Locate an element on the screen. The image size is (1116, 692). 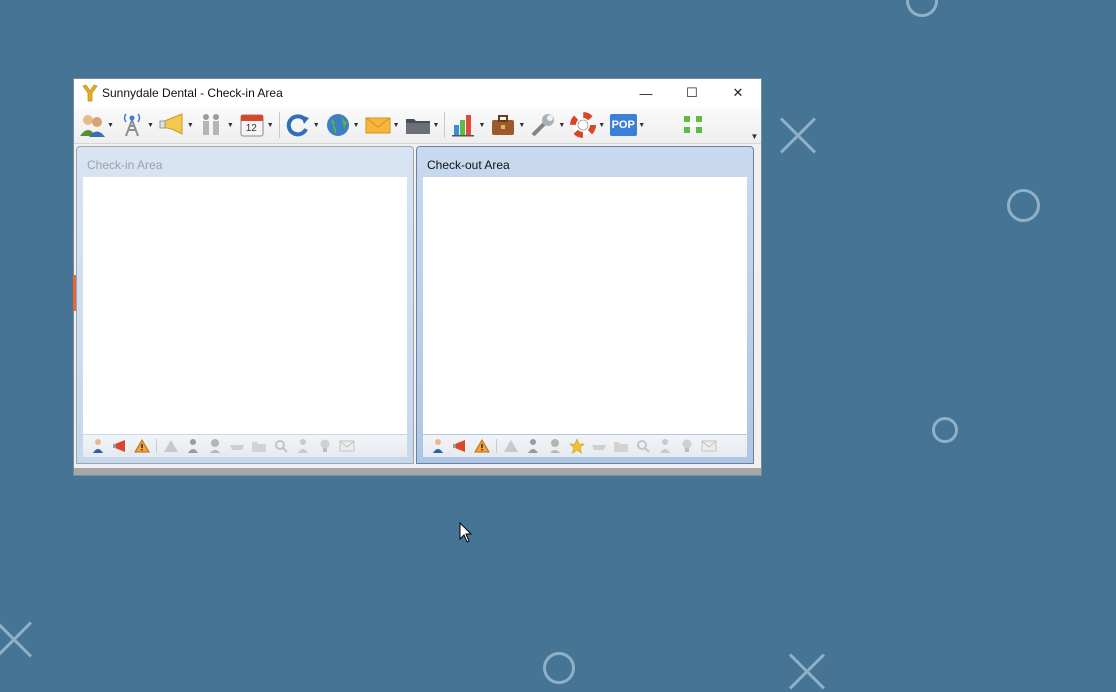
mail-icon is located at coordinates (378, 125).